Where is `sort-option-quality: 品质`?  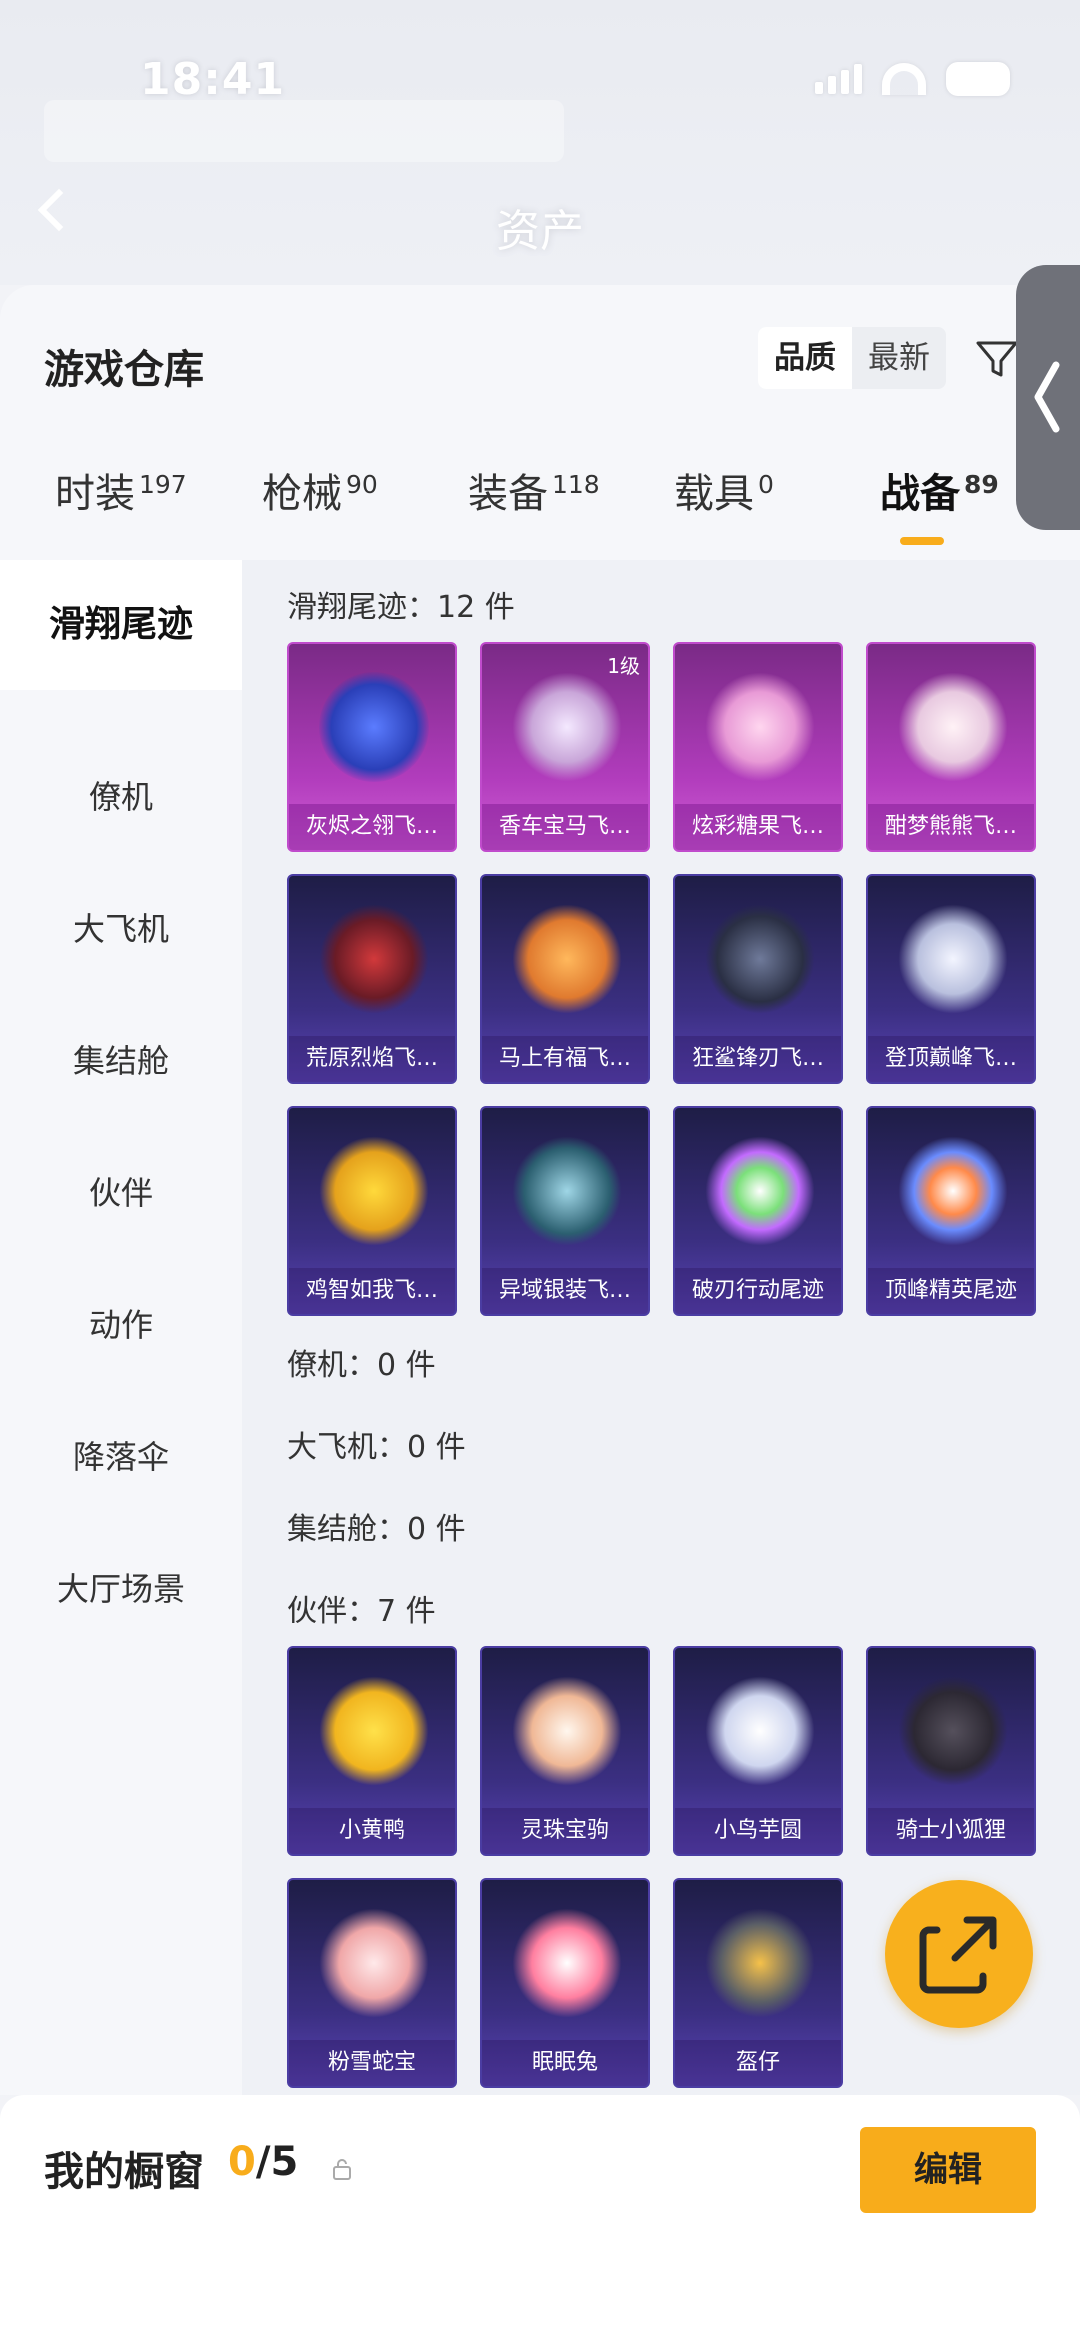
sort-option-quality: 品质 is located at coordinates (805, 358).